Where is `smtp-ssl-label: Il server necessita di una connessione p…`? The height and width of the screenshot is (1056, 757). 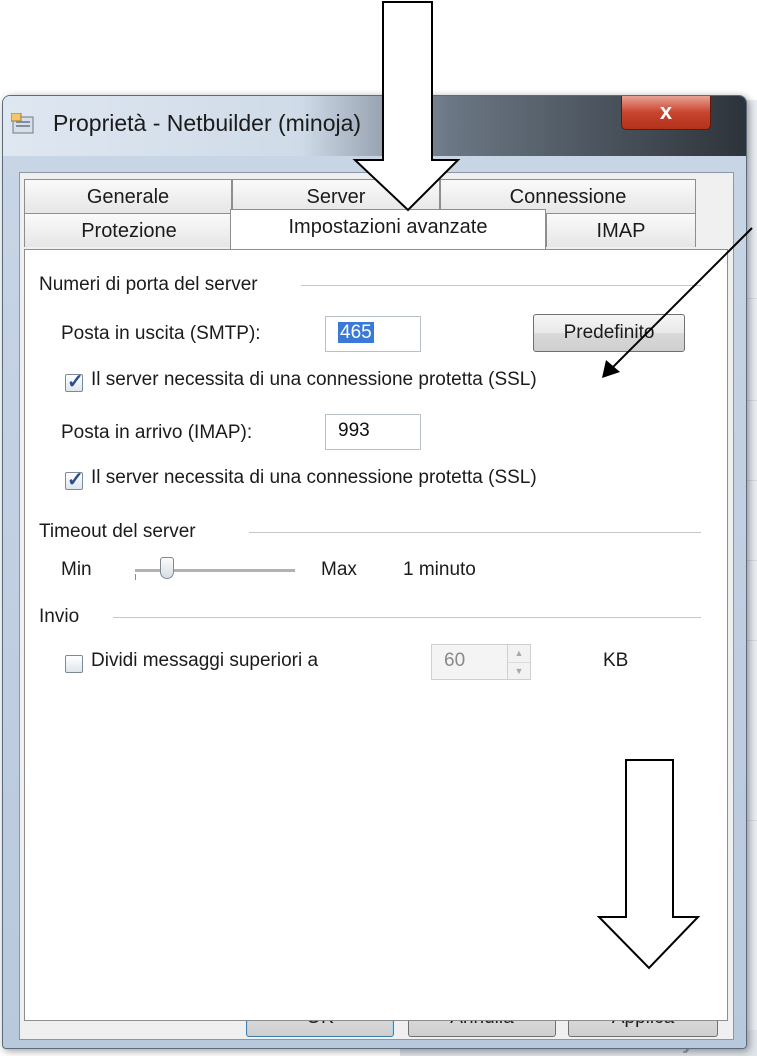
smtp-ssl-label: Il server necessita di una connessione p… is located at coordinates (314, 379).